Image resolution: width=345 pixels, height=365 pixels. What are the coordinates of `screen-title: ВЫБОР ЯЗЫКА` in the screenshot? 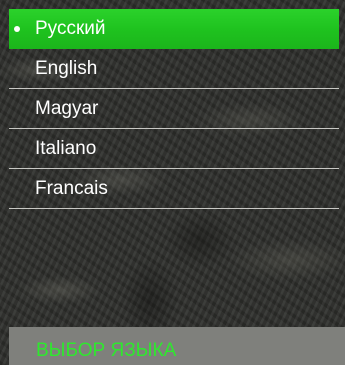 It's located at (106, 350).